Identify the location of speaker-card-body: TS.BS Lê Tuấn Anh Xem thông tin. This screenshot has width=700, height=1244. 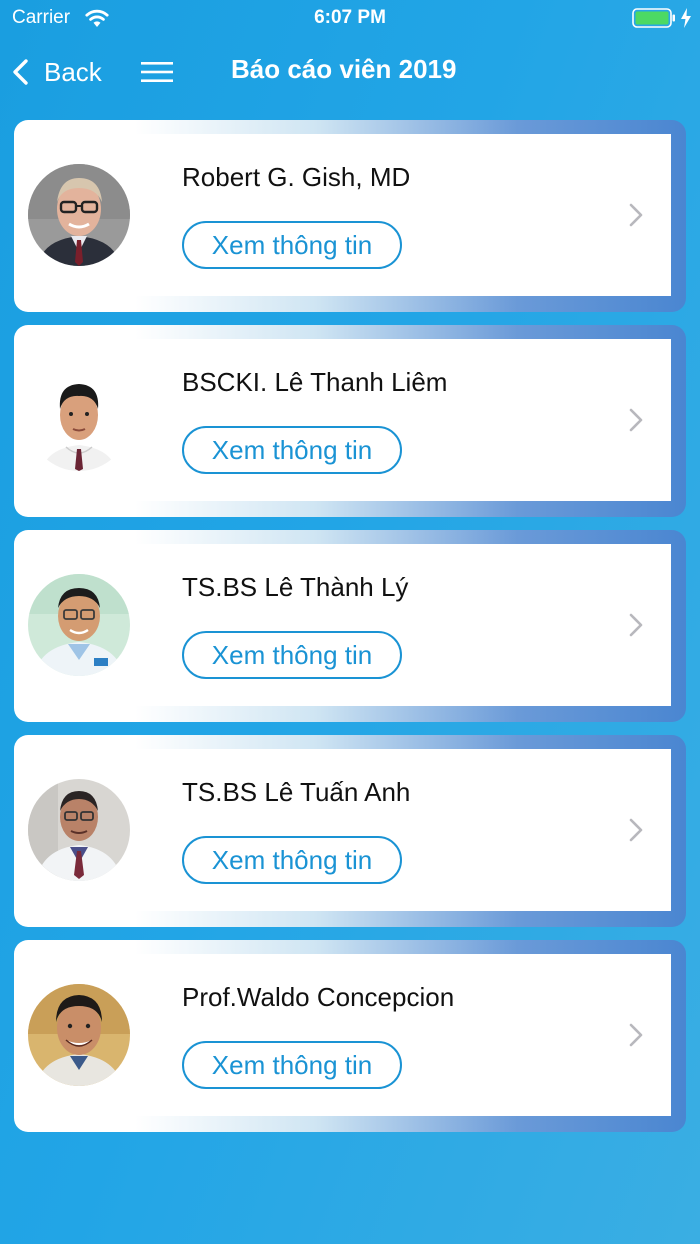
(342, 830).